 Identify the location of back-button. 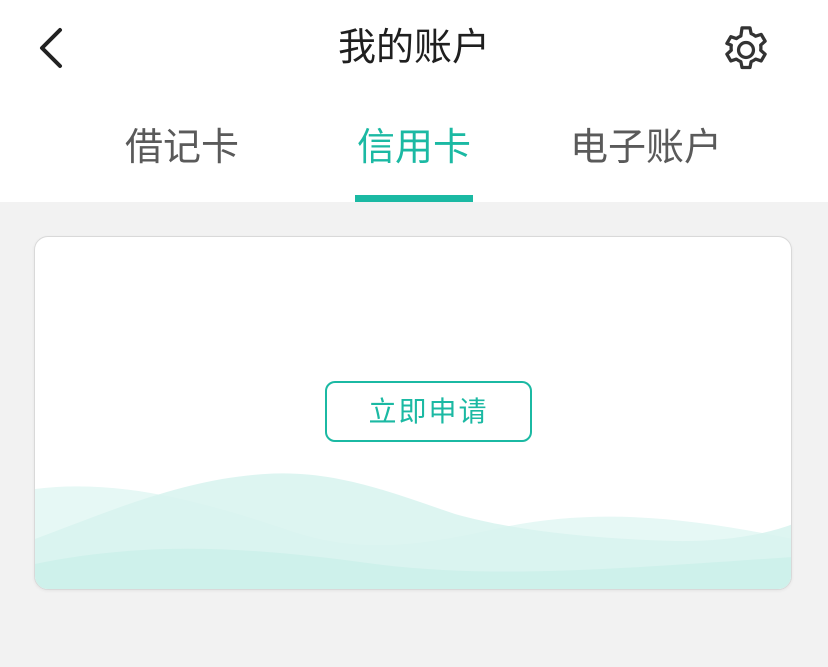
(50, 48).